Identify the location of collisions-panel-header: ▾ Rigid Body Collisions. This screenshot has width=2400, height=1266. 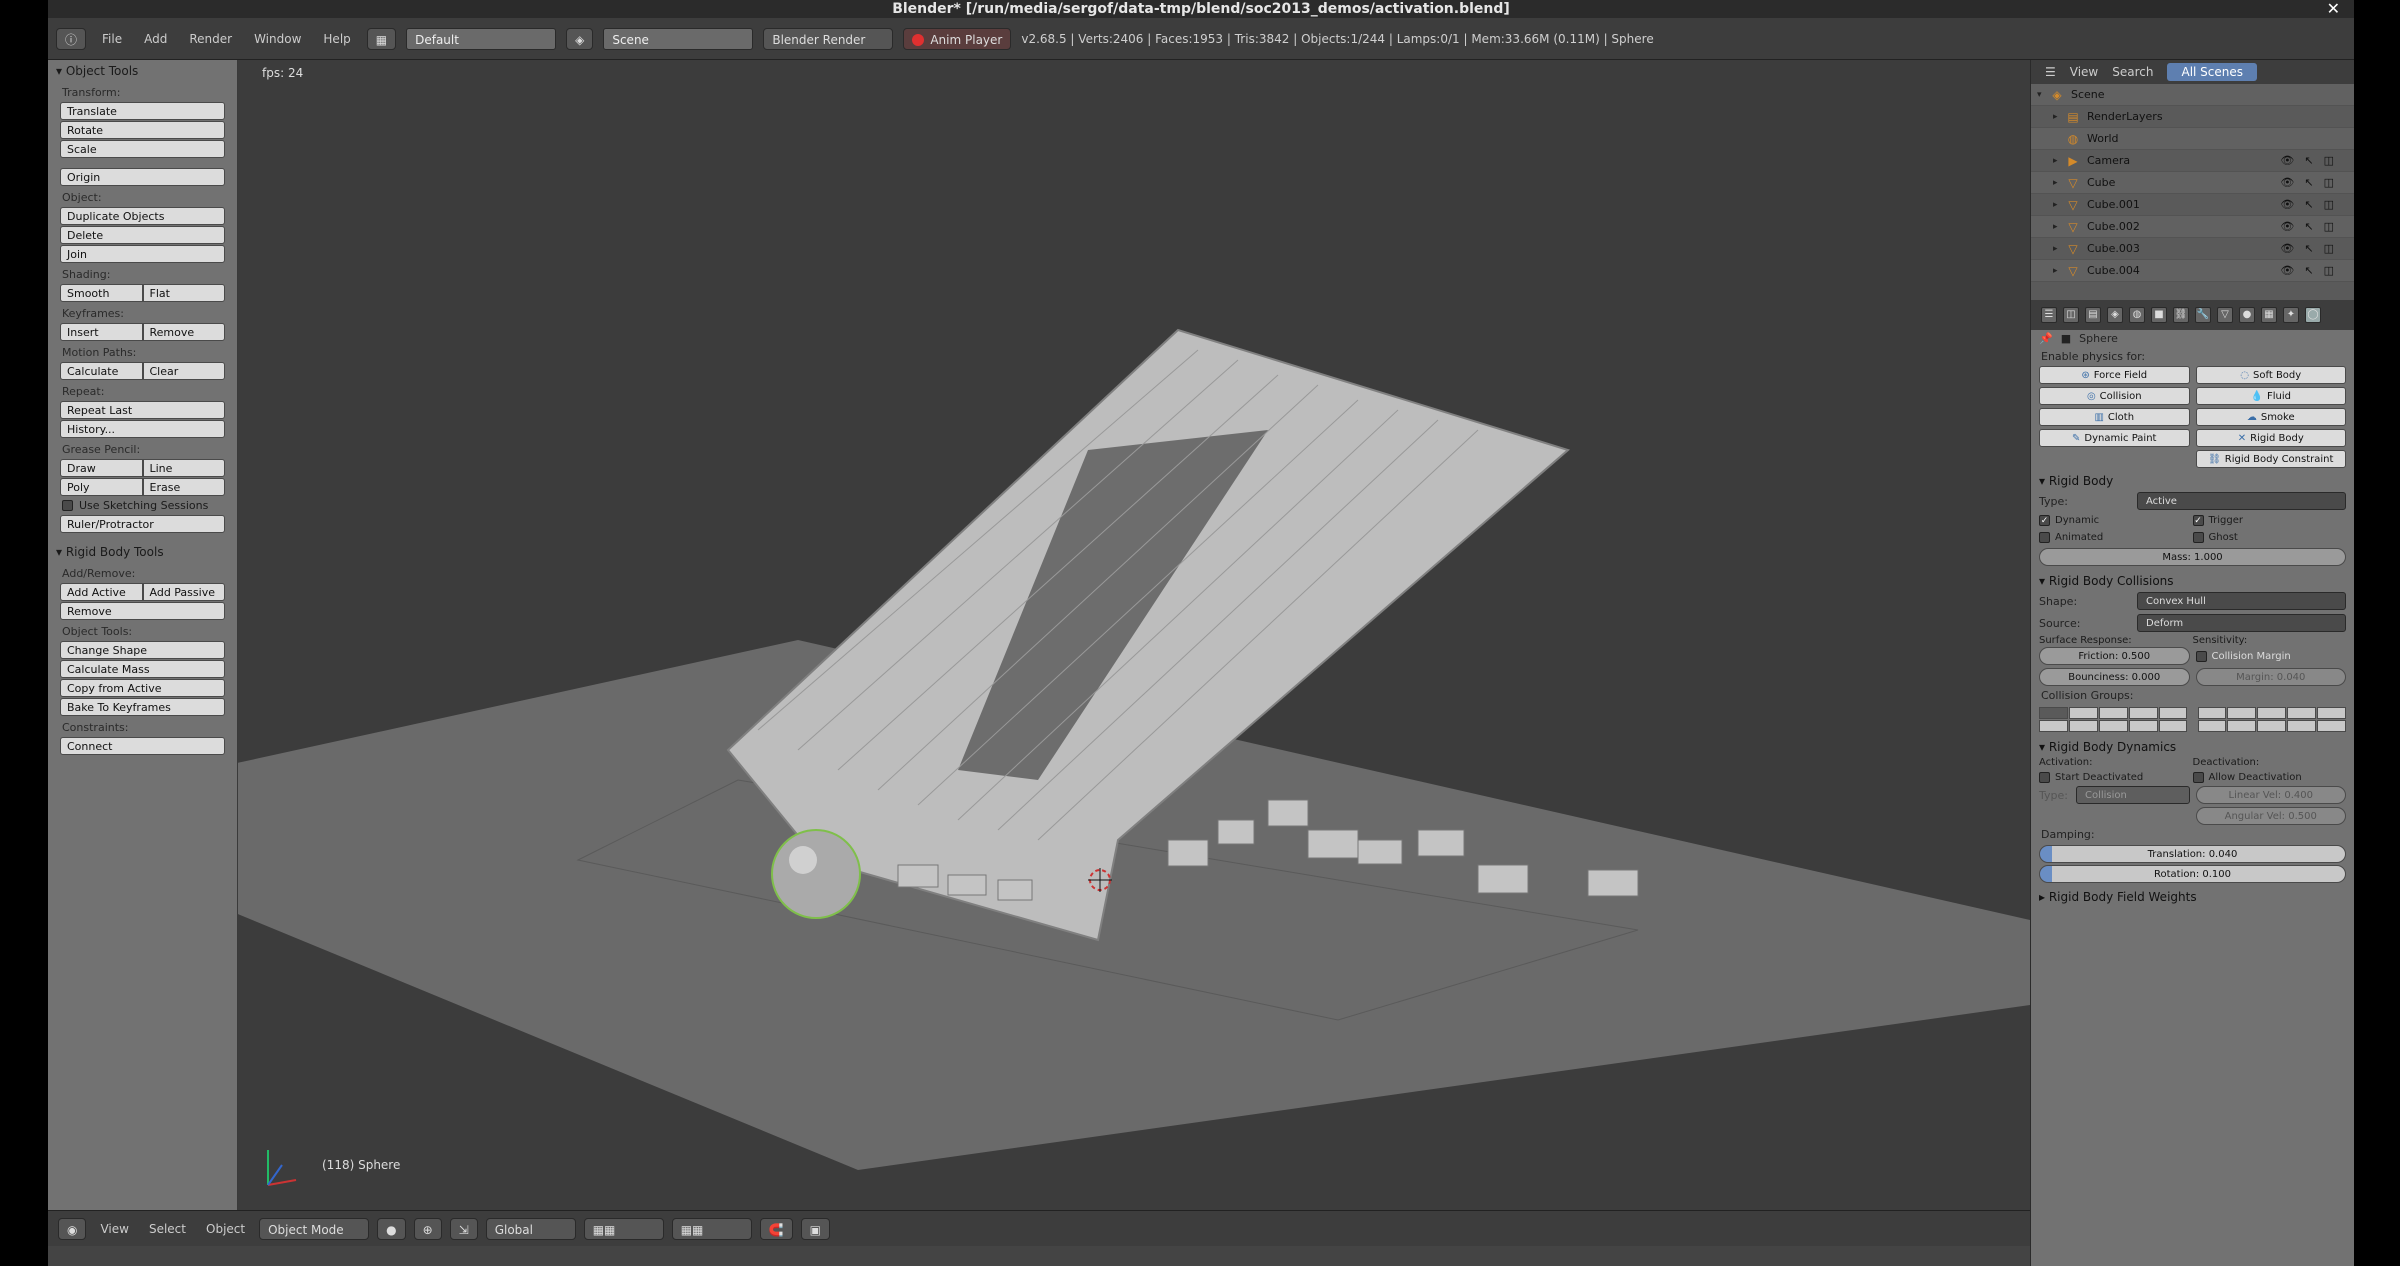
(2192, 579).